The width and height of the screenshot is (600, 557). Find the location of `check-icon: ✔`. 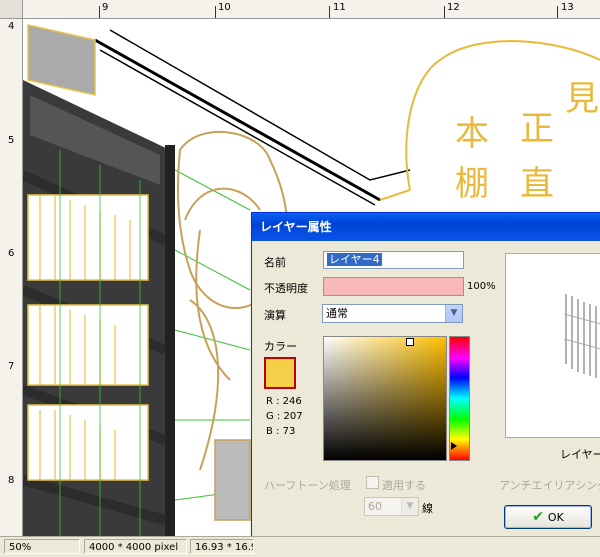

check-icon: ✔ is located at coordinates (538, 517).